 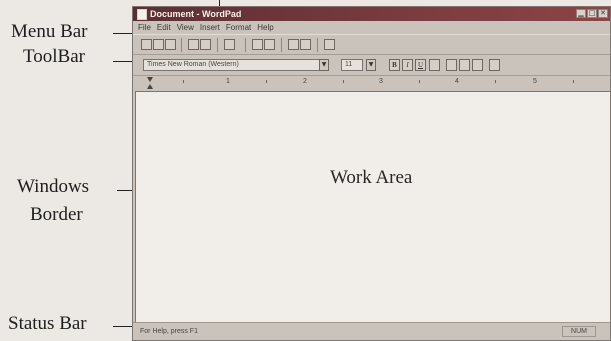 What do you see at coordinates (123, 33) in the screenshot?
I see `callout-line-menu-bar` at bounding box center [123, 33].